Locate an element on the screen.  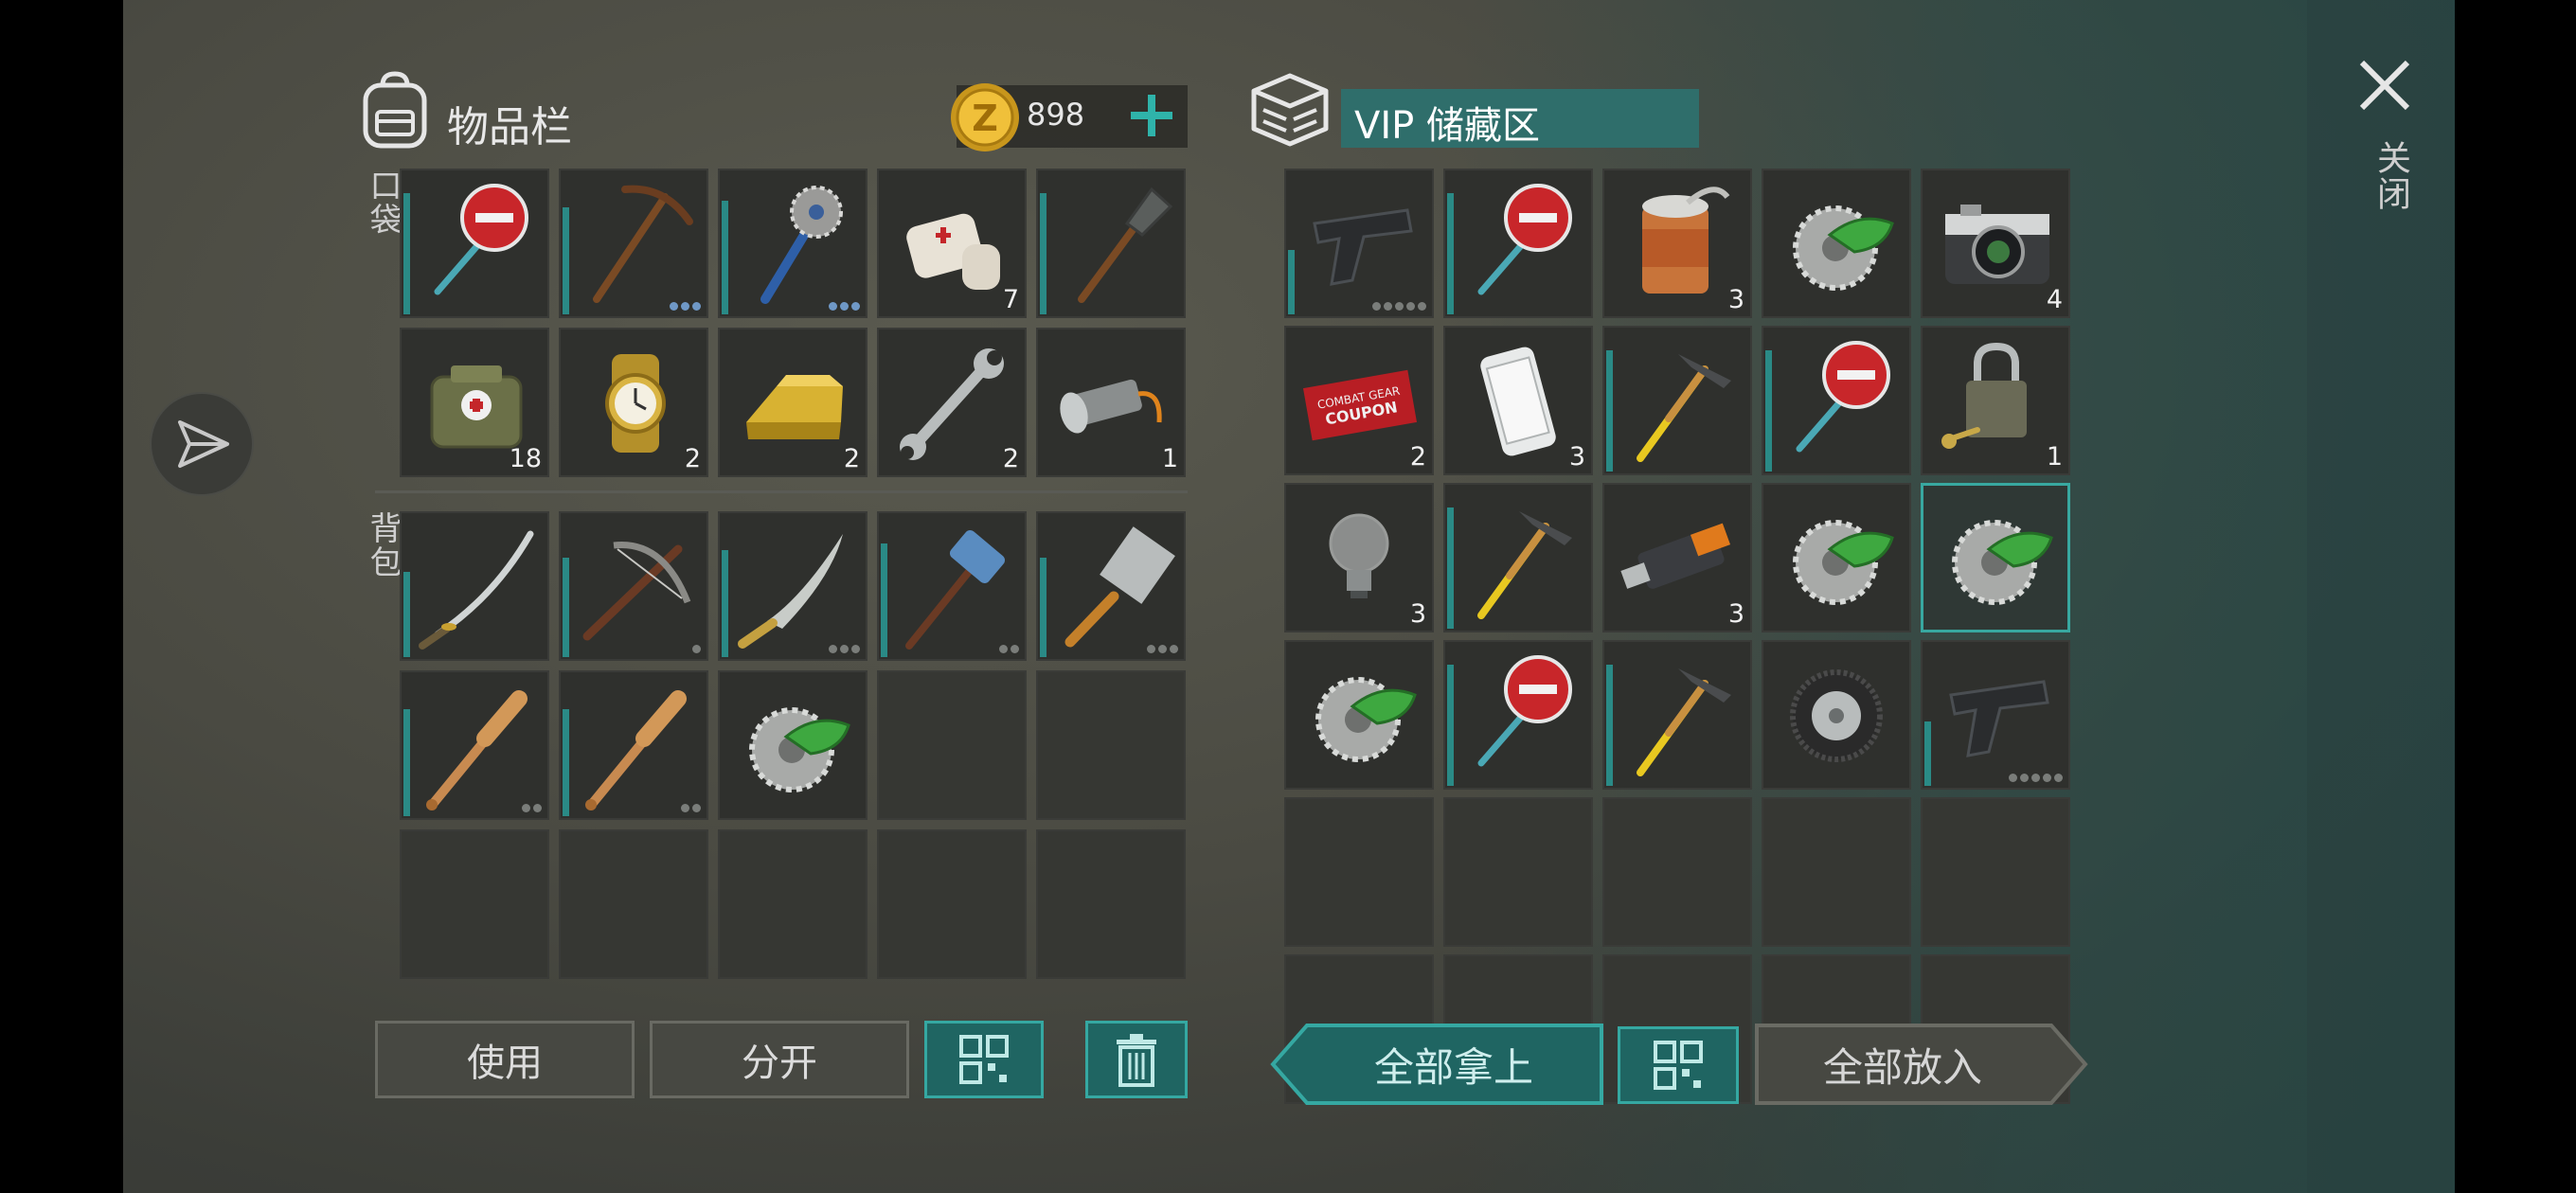
pocket-slot: 7 is located at coordinates (952, 243).